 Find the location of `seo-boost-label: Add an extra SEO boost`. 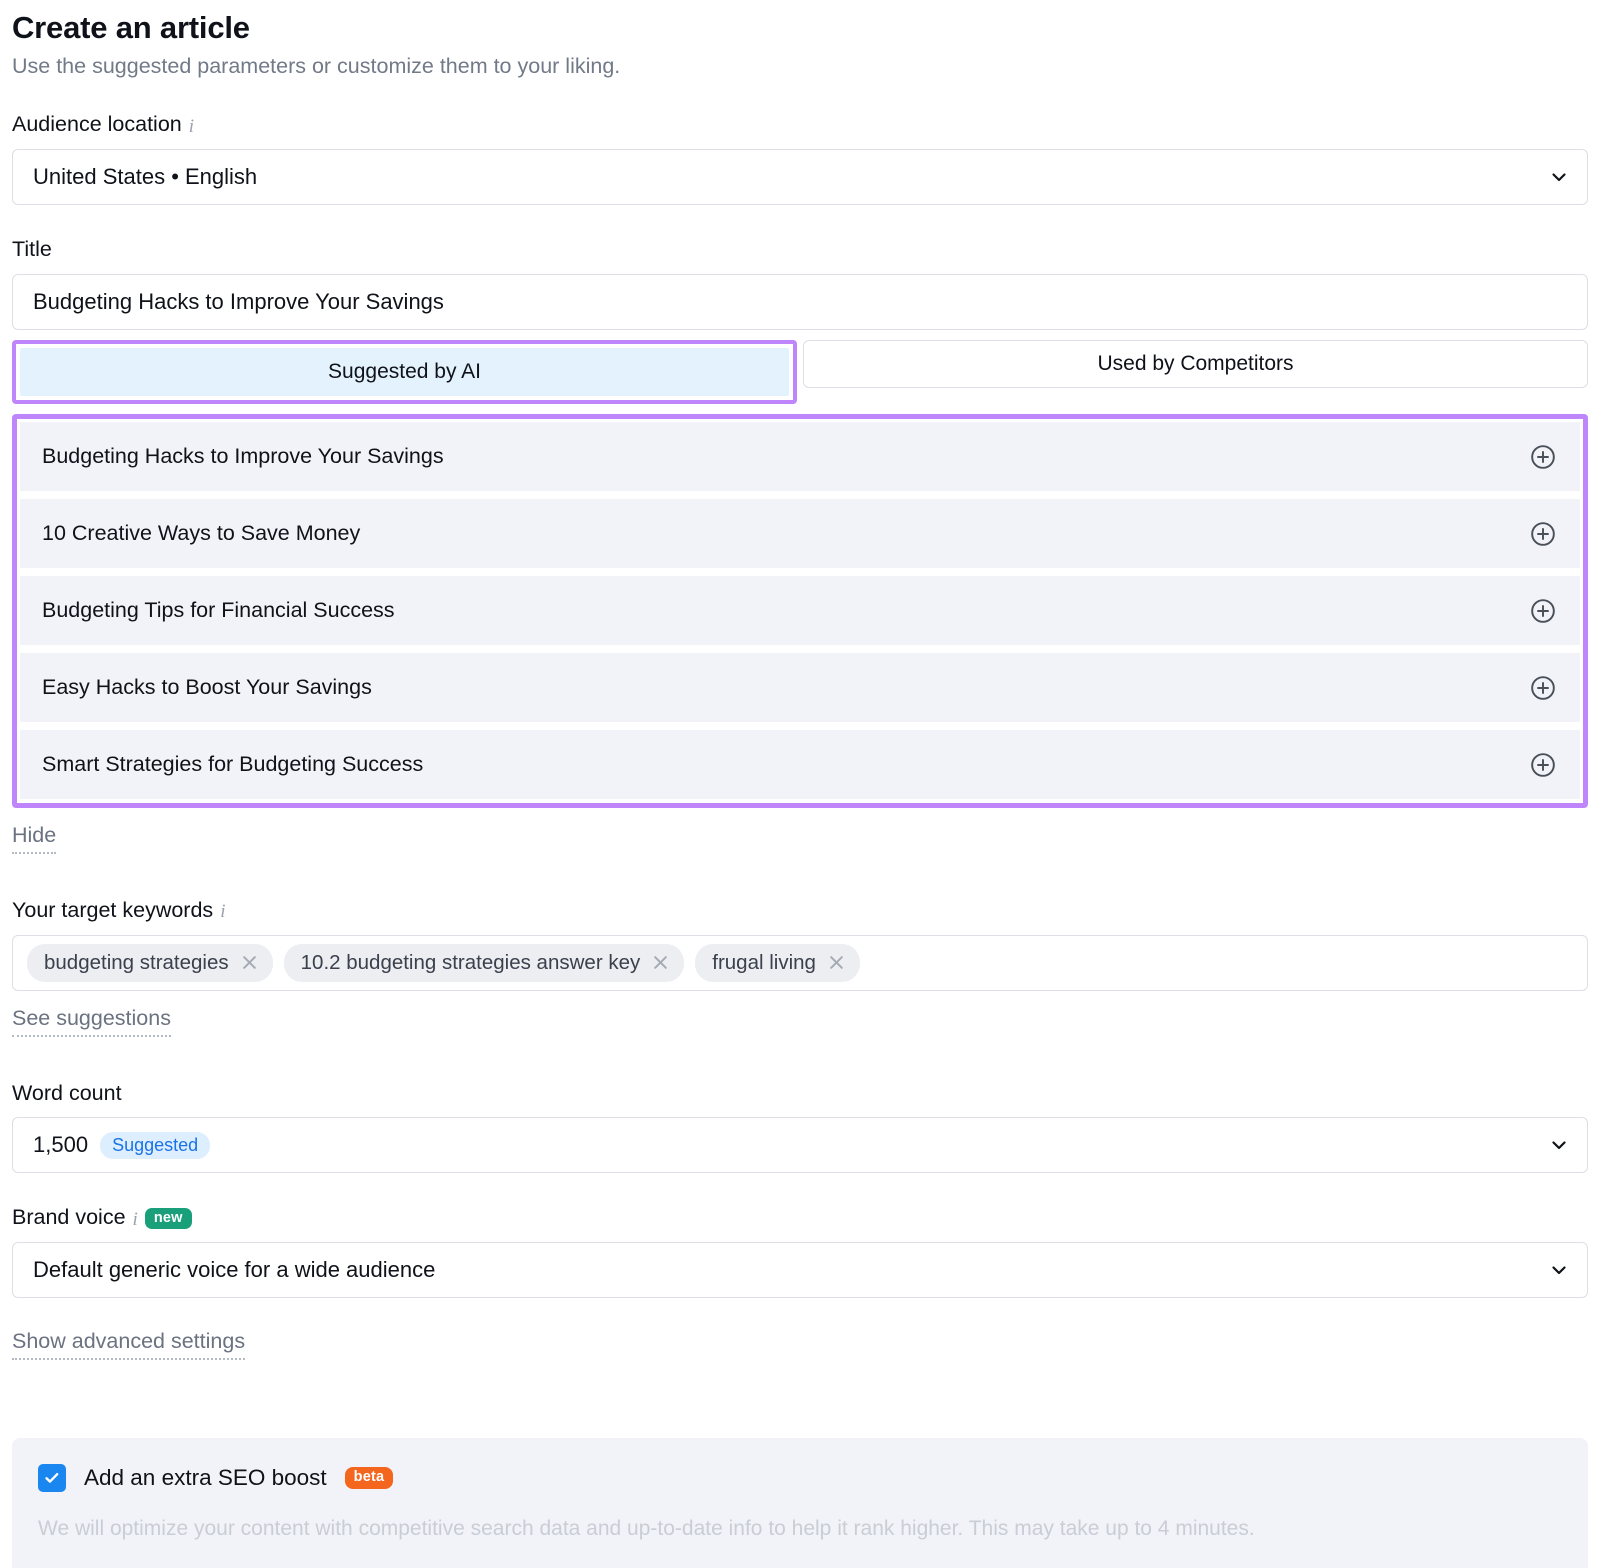

seo-boost-label: Add an extra SEO boost is located at coordinates (205, 1477).